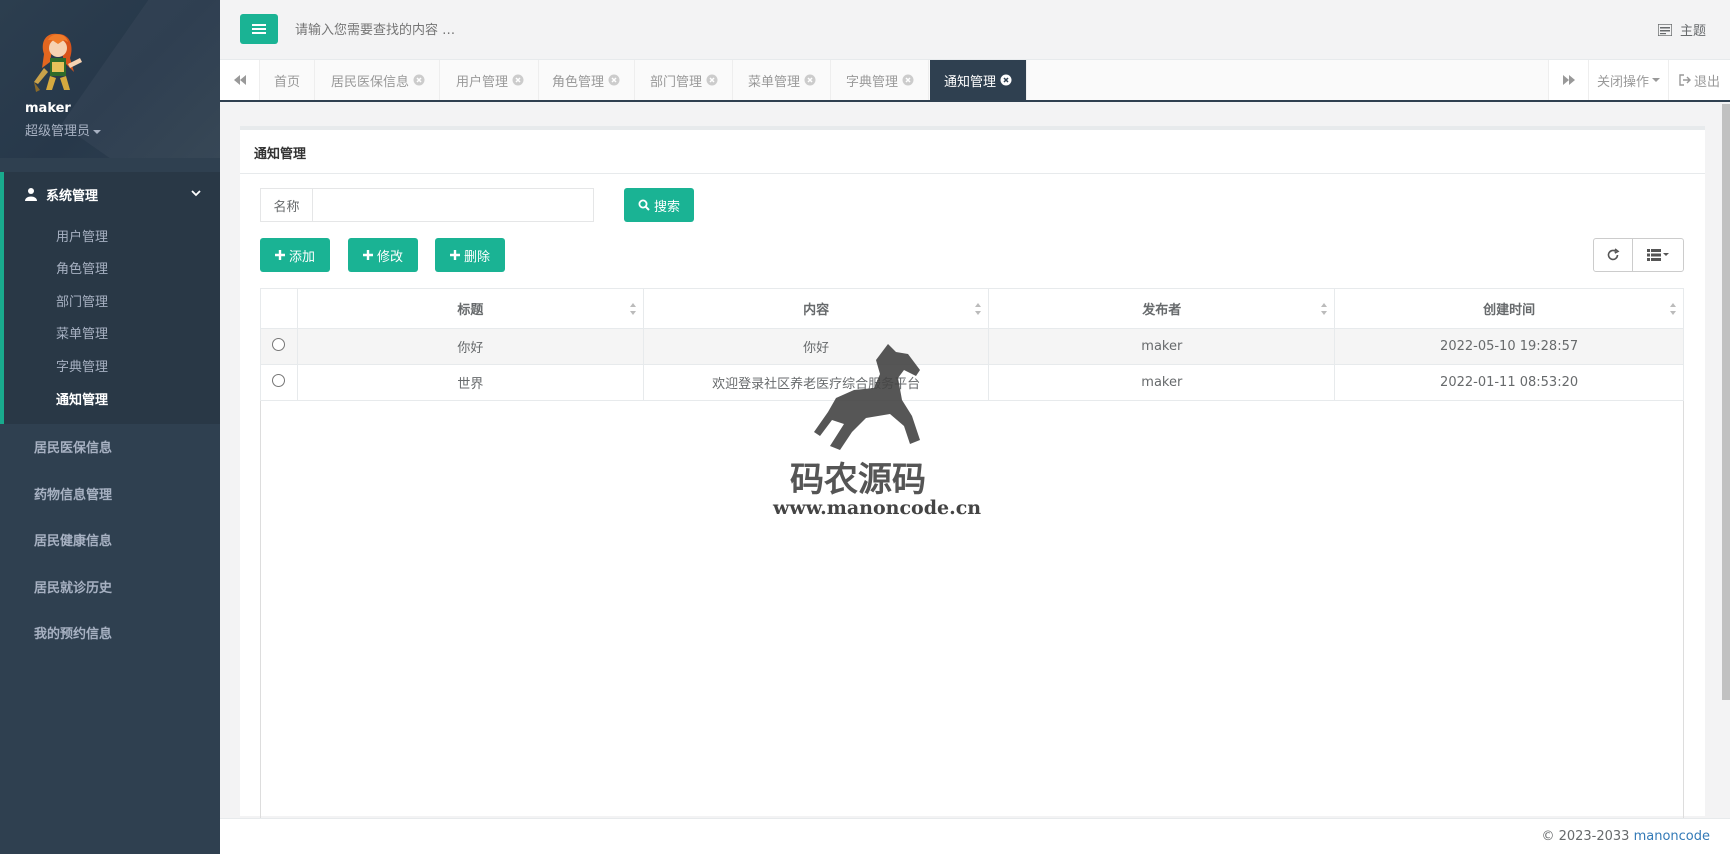 The width and height of the screenshot is (1730, 854). What do you see at coordinates (578, 82) in the screenshot?
I see `tab-label: 角色管理` at bounding box center [578, 82].